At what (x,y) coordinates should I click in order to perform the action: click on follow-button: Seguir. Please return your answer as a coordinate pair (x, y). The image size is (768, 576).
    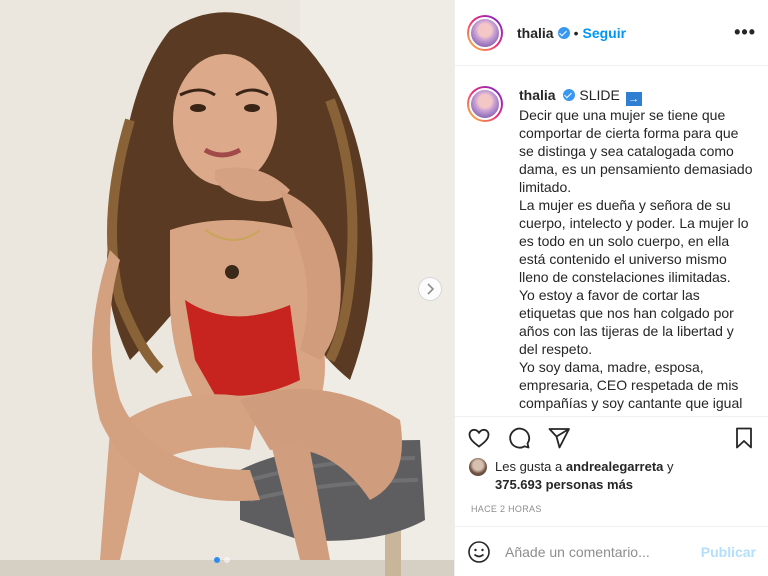
    Looking at the image, I should click on (604, 33).